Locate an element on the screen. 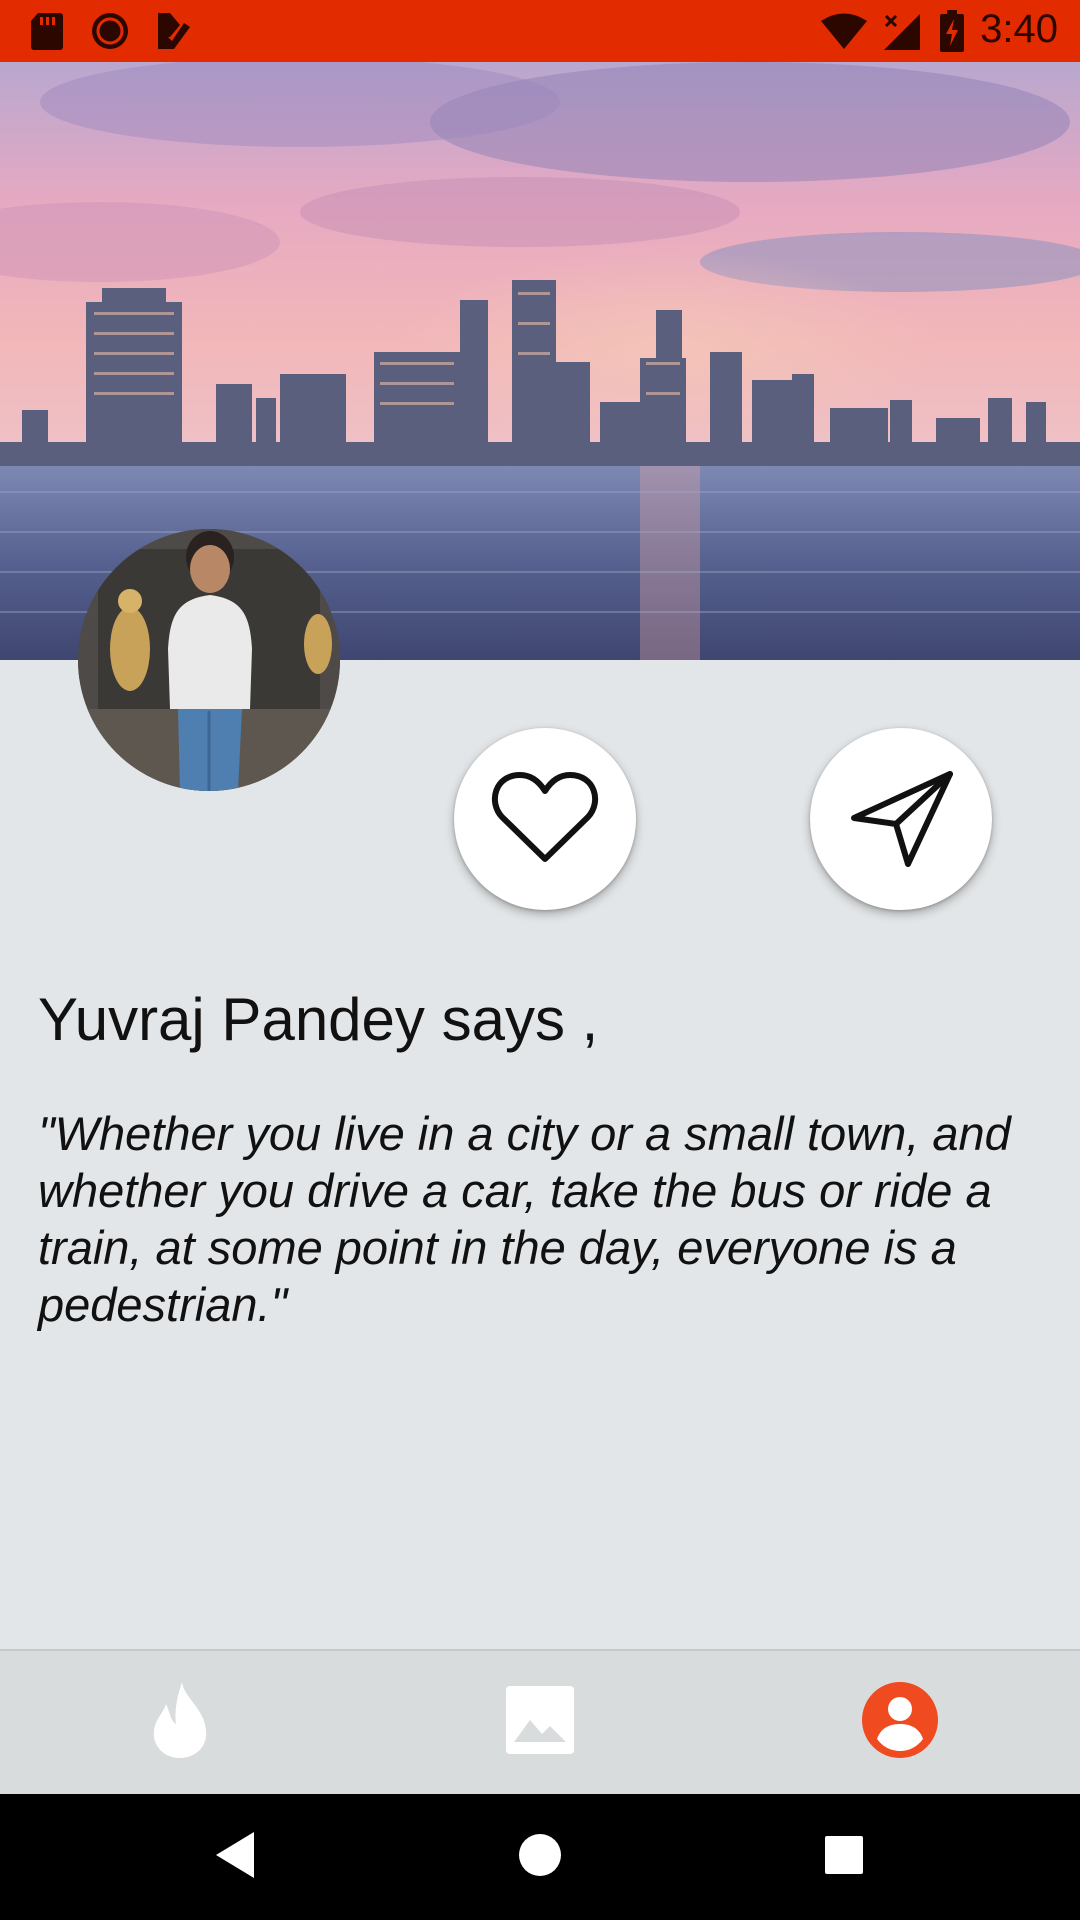 This screenshot has height=1920, width=1080. heart-outline-icon is located at coordinates (545, 819).